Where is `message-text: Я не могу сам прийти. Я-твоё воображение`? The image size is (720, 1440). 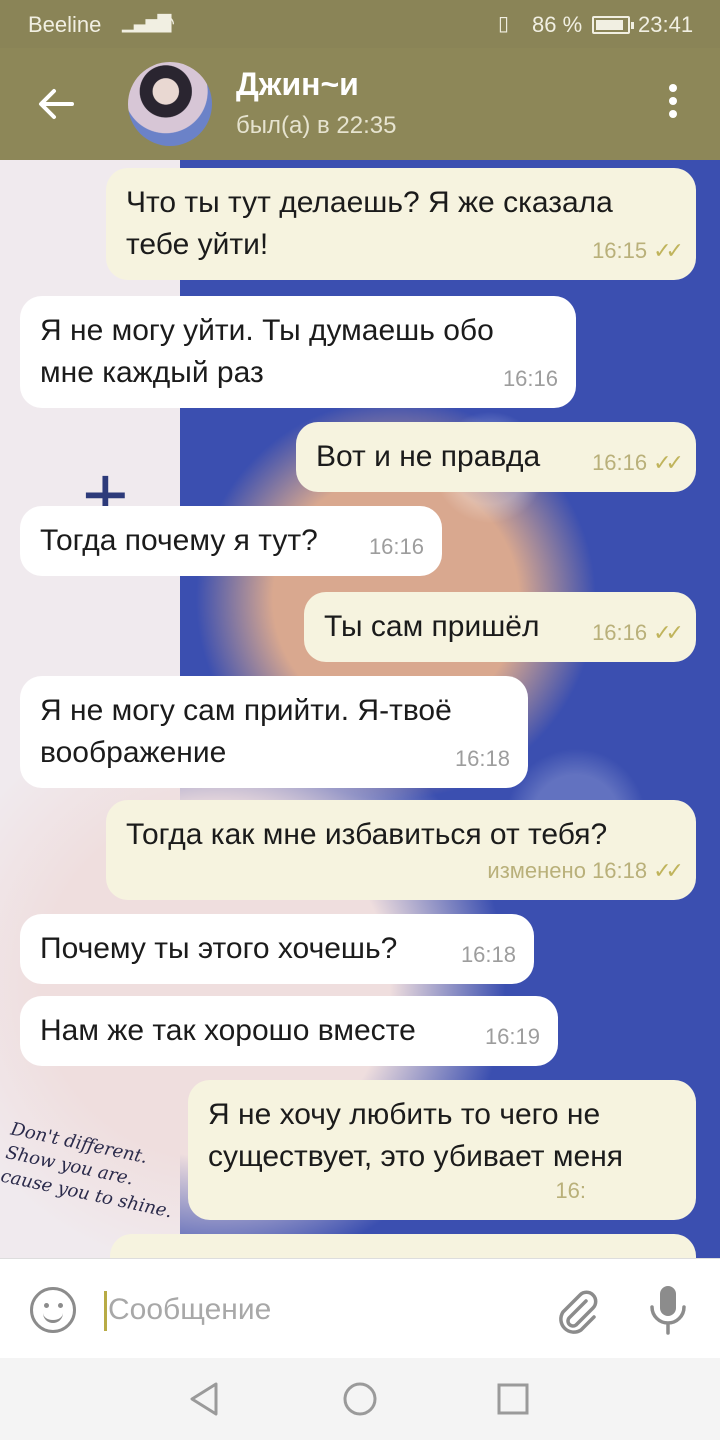
message-text: Я не могу сам прийти. Я-твоё воображение is located at coordinates (246, 731).